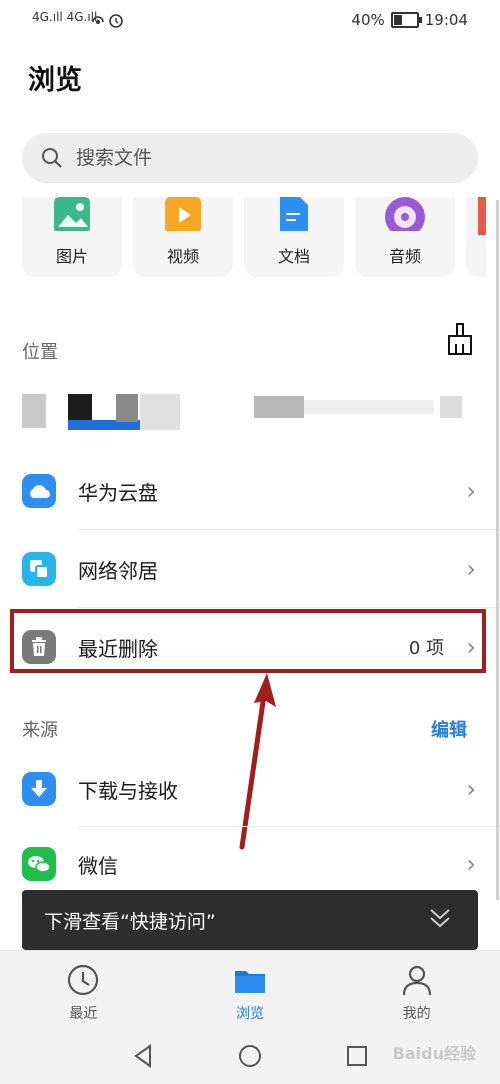  I want to click on section-label-locations: 位置, so click(40, 352).